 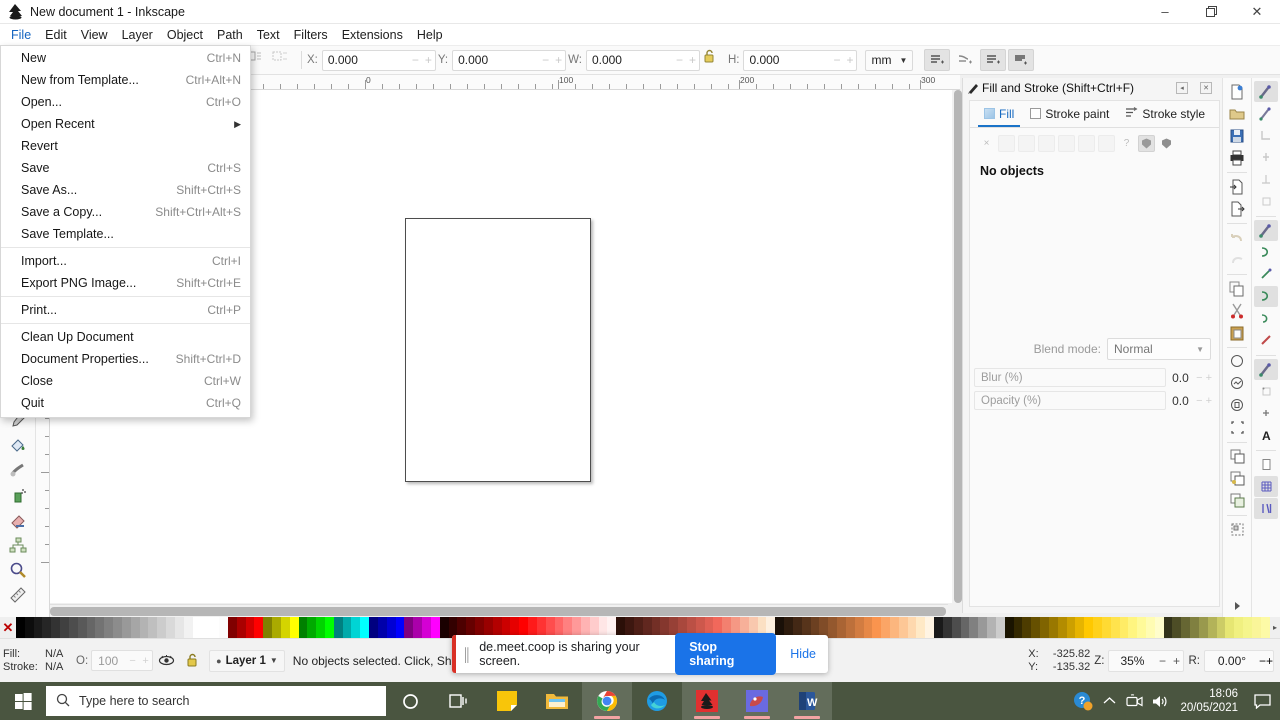 What do you see at coordinates (125, 58) in the screenshot?
I see `menu-item-new: New Ctrl+N` at bounding box center [125, 58].